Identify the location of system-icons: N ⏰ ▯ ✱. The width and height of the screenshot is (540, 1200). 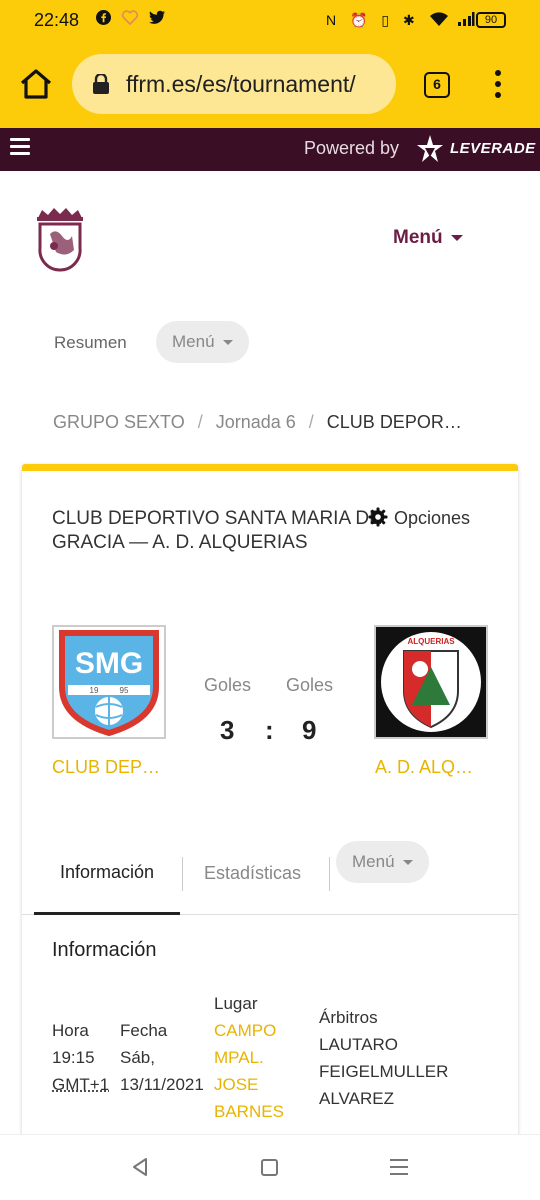
(400, 20).